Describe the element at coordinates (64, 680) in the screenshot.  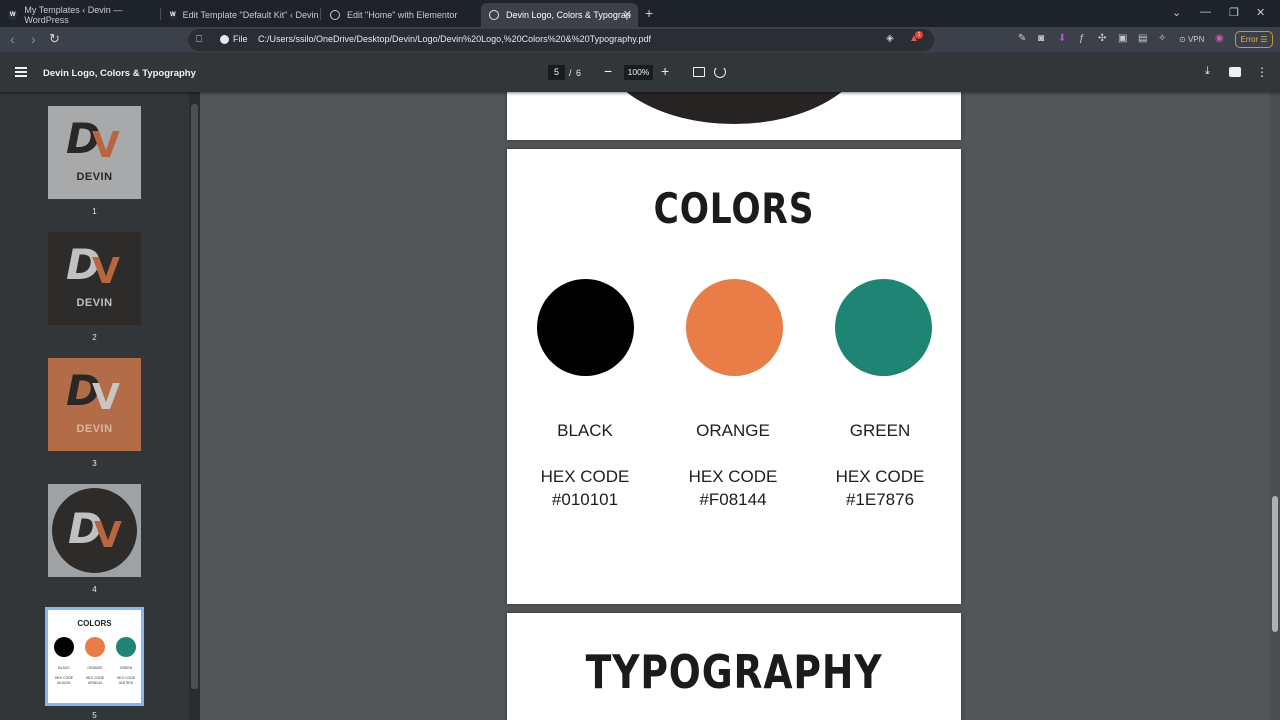
I see `thumbnail-hex: HEX CODE #010101` at that location.